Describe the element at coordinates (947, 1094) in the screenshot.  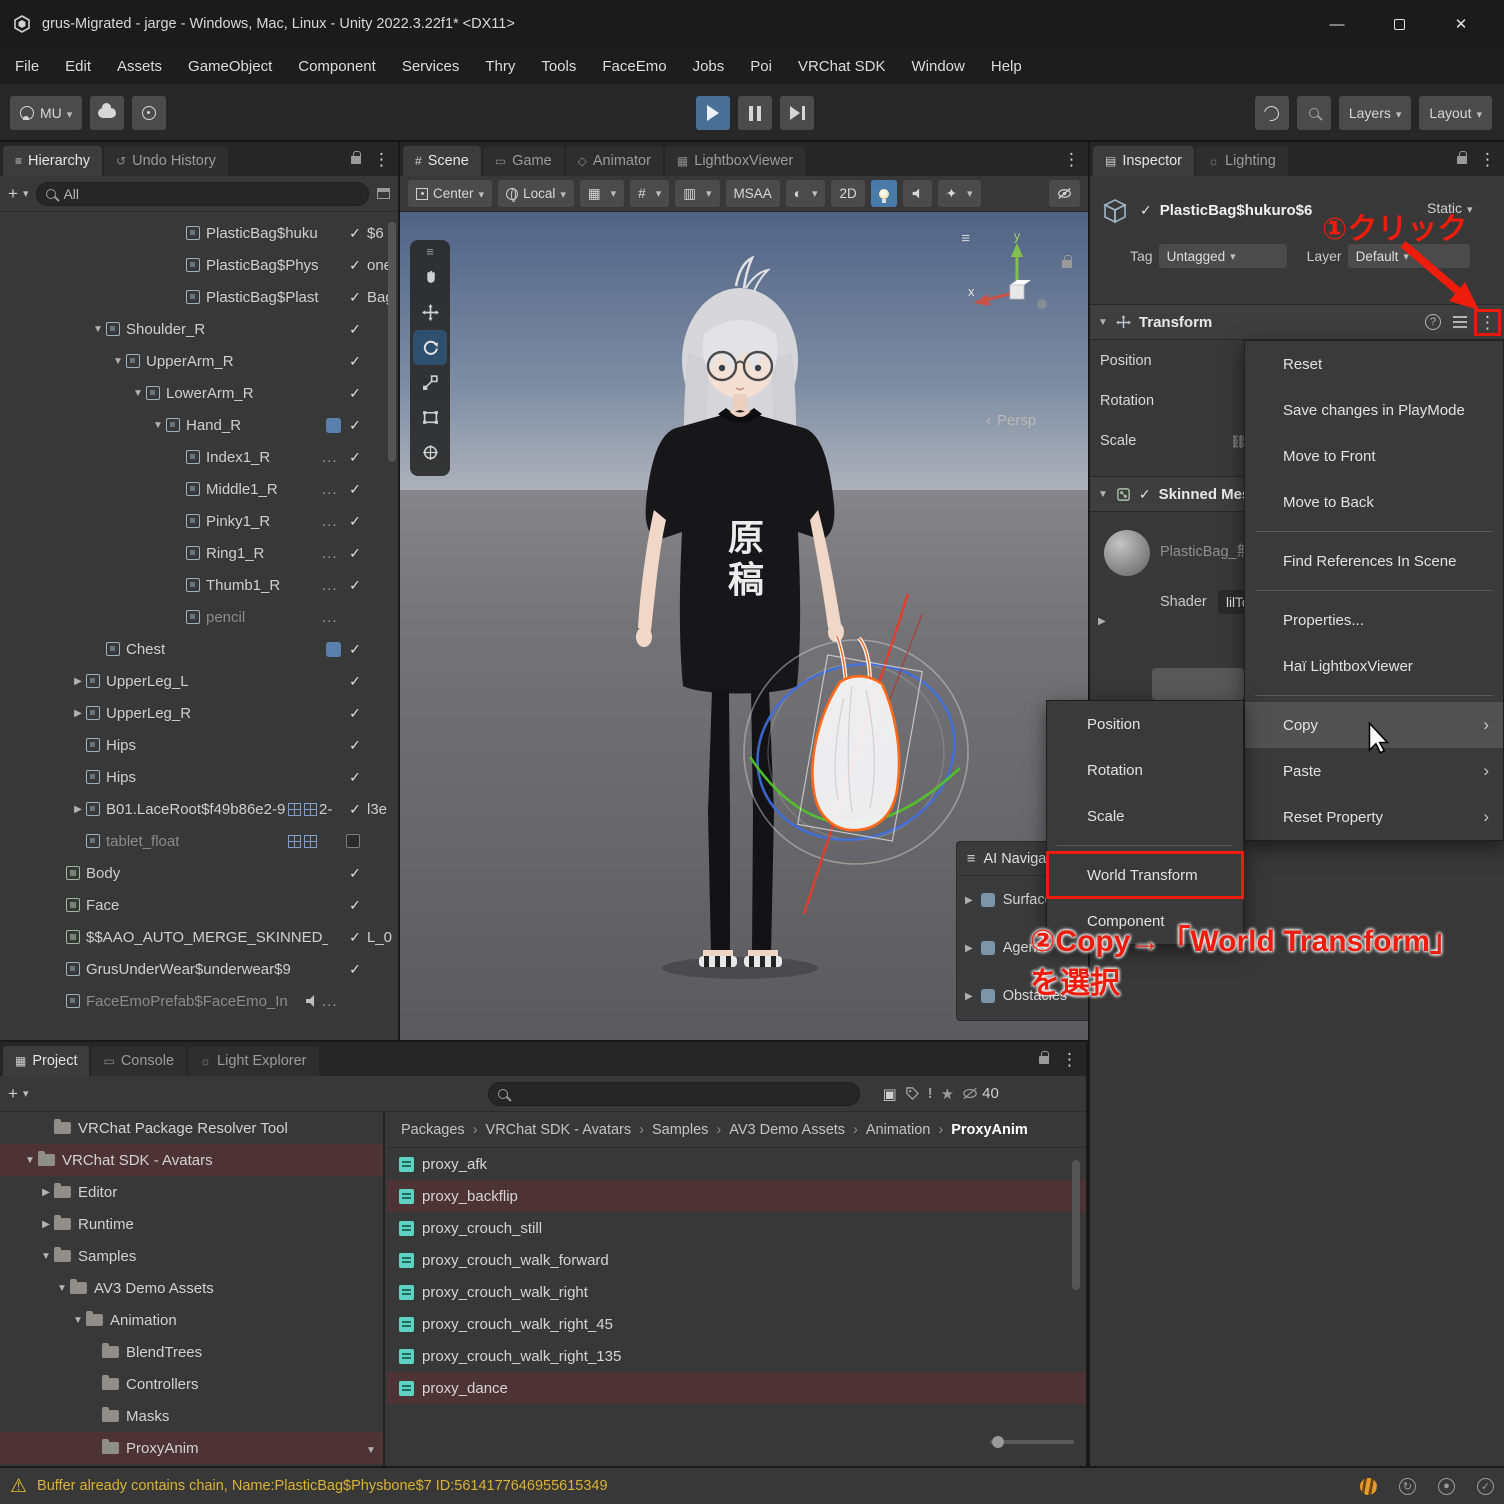
I see `favorites-star-icon: ★` at that location.